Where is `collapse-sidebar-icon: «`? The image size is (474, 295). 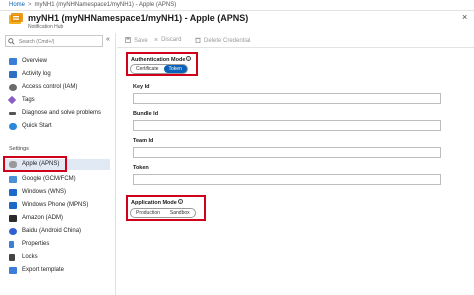 collapse-sidebar-icon: « is located at coordinates (108, 39).